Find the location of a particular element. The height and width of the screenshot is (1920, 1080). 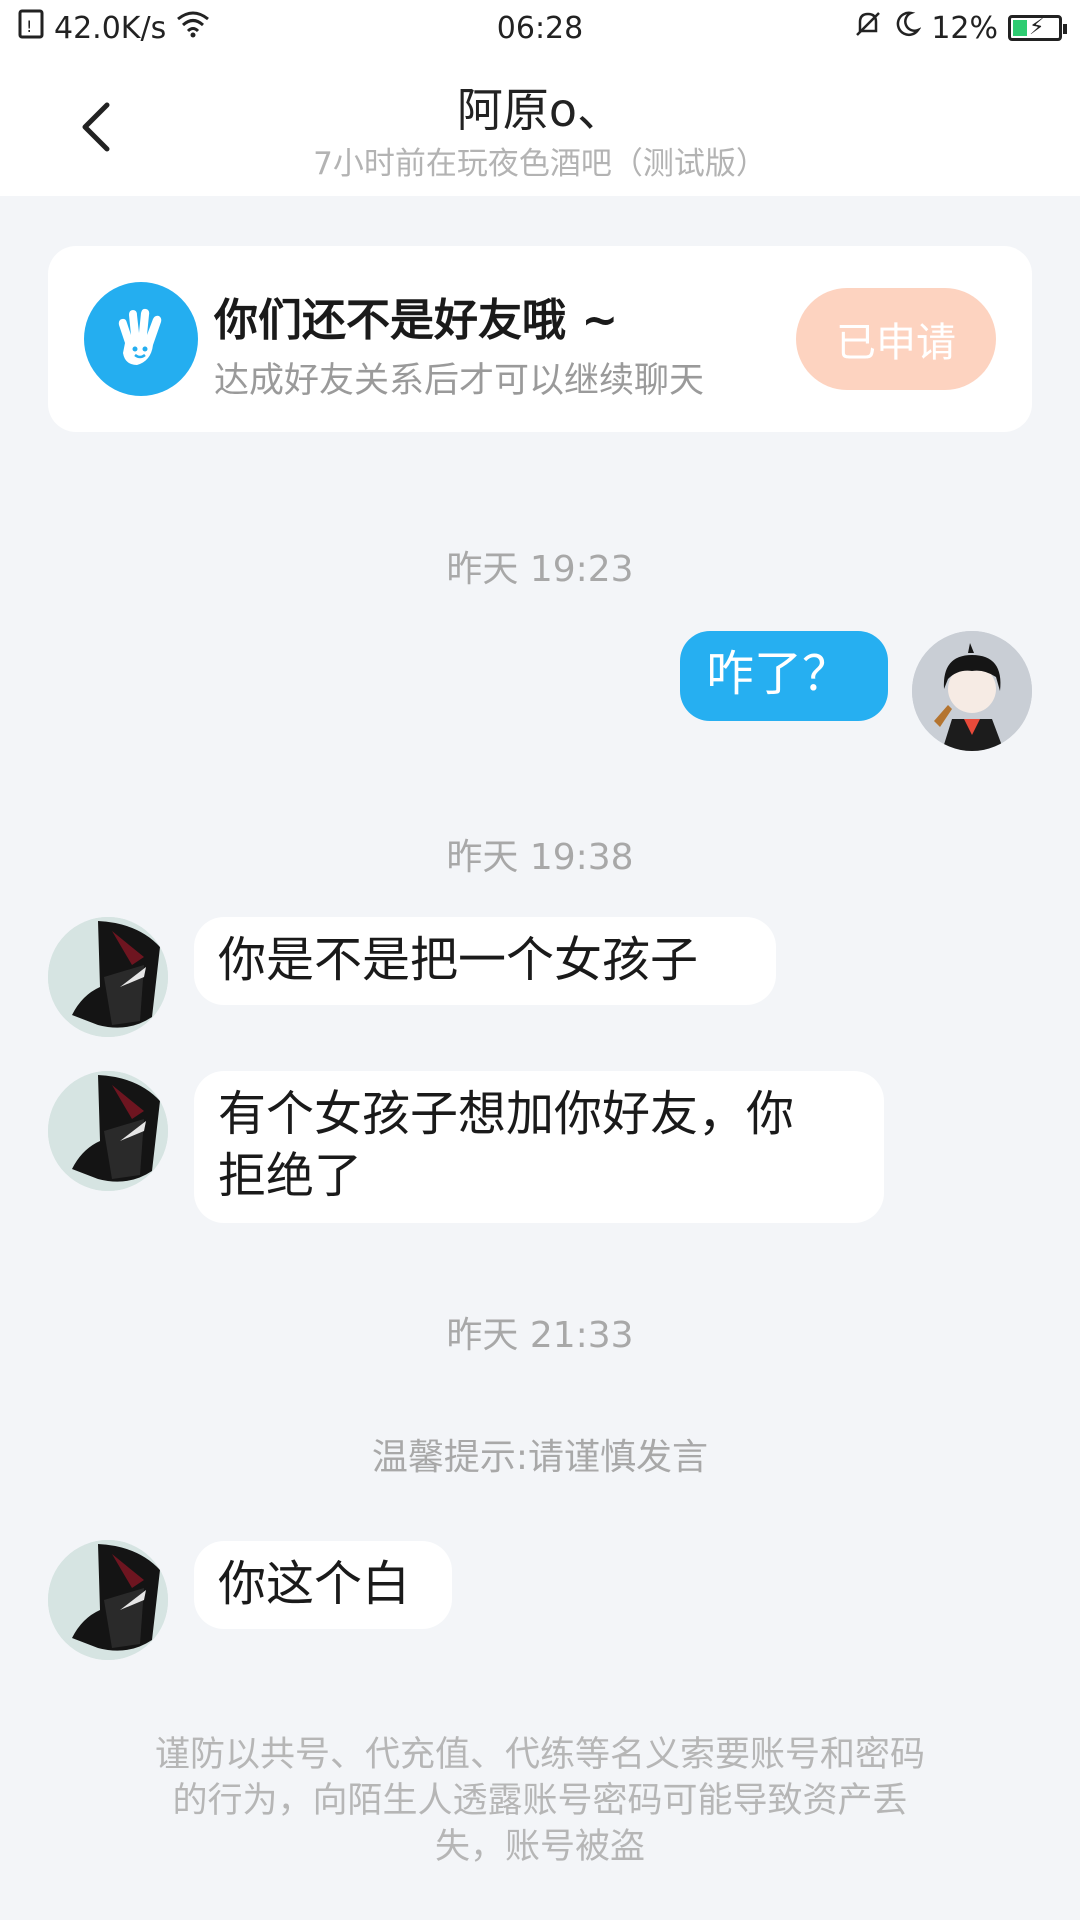

warning-line: 失，账号被盗 is located at coordinates (539, 1847).